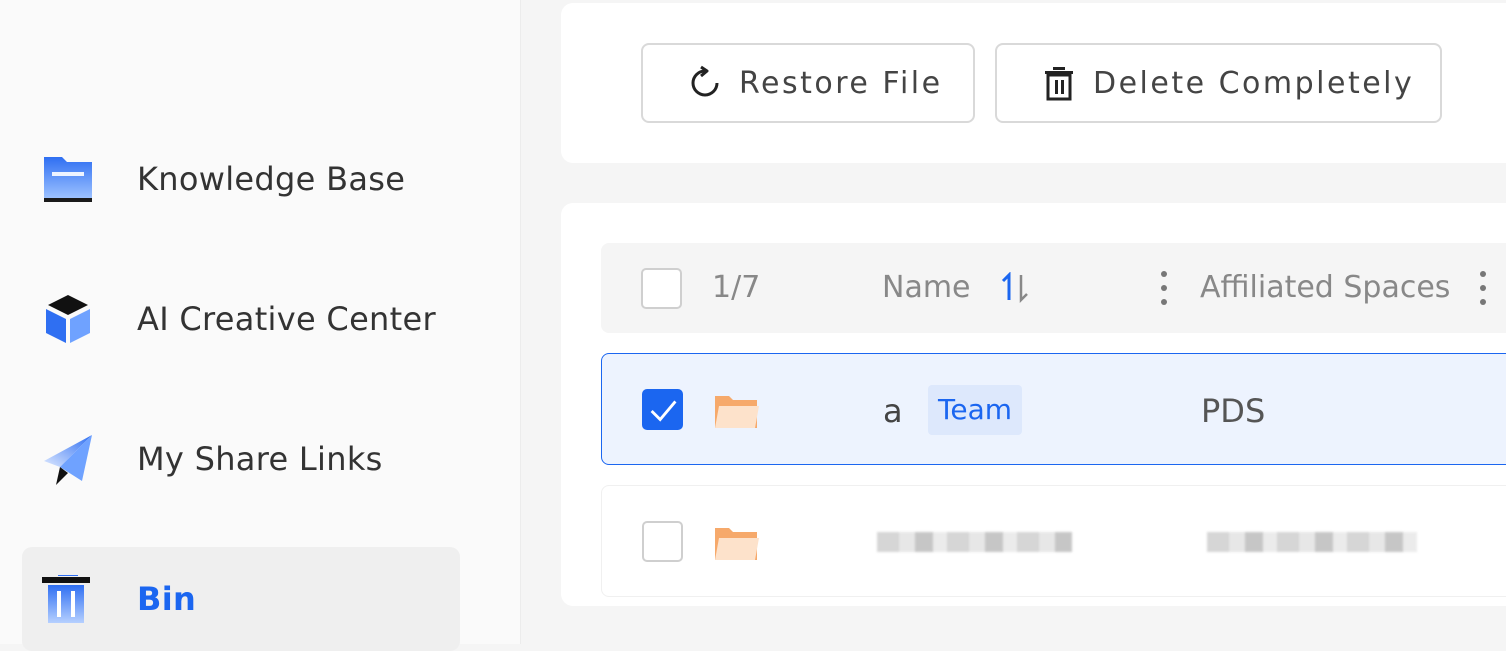 The width and height of the screenshot is (1506, 651). What do you see at coordinates (241, 599) in the screenshot?
I see `sidebar-item-bin: Bin` at bounding box center [241, 599].